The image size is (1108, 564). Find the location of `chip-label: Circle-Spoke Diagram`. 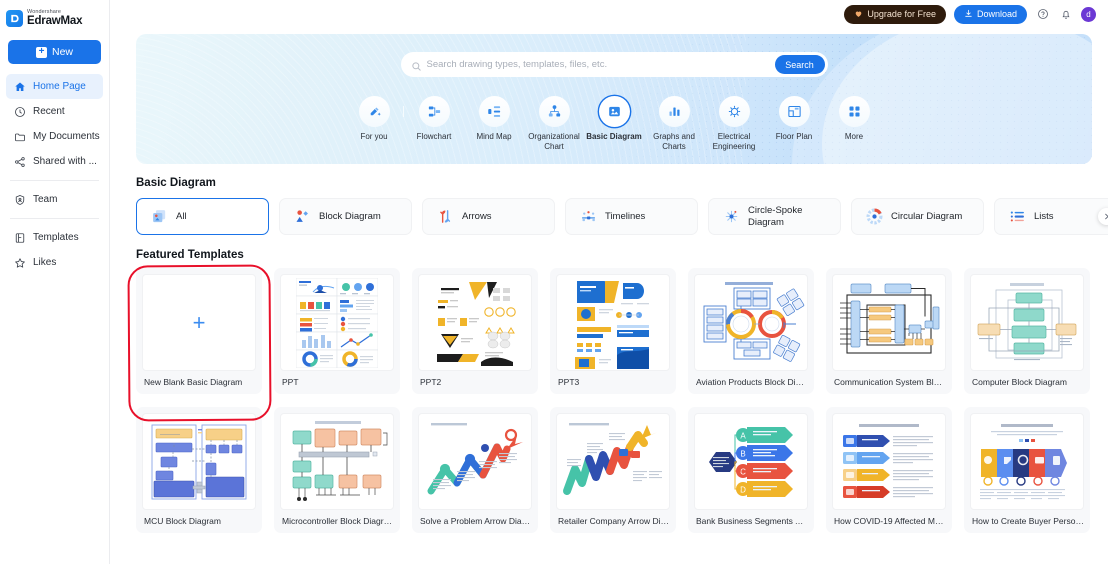

chip-label: Circle-Spoke Diagram is located at coordinates (775, 216).